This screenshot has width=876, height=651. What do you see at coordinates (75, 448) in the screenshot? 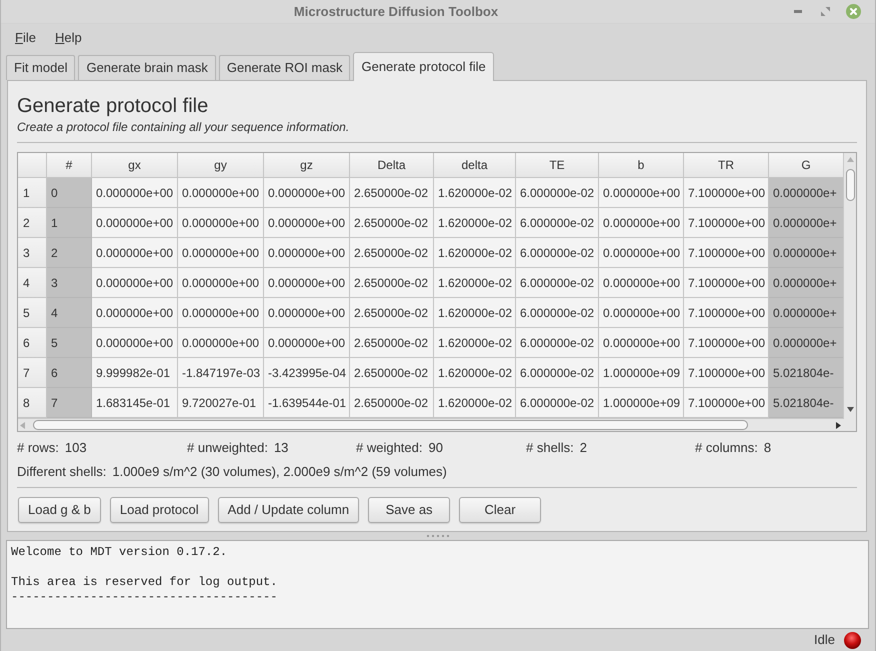
I see `stat-value: 103` at bounding box center [75, 448].